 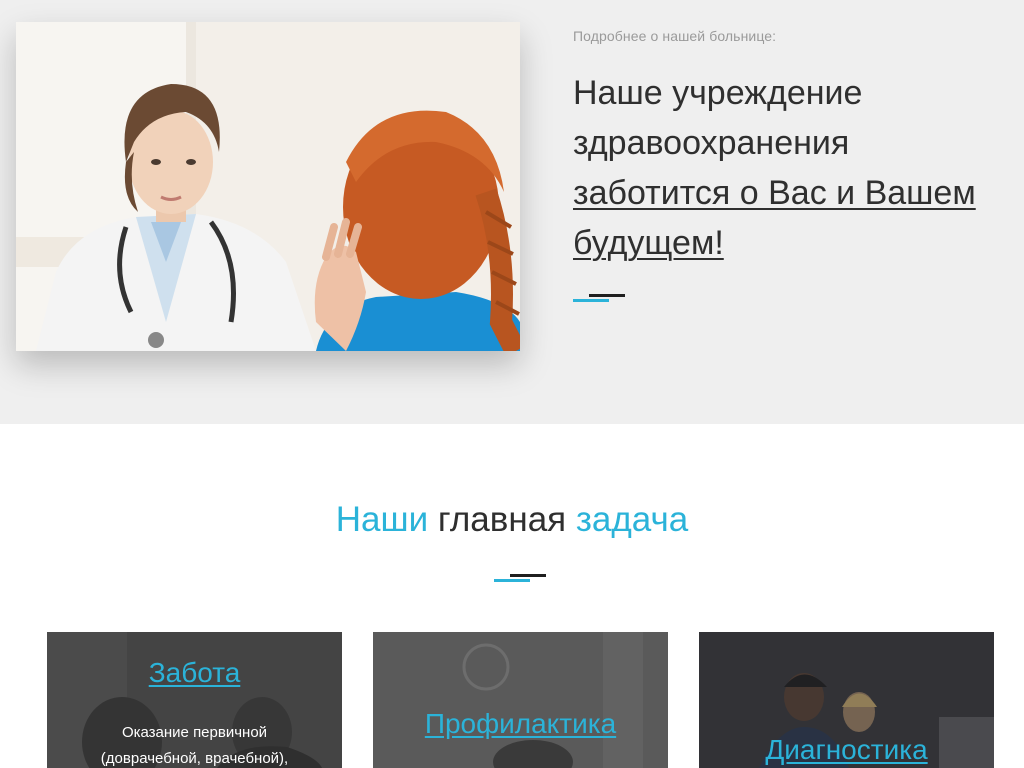 What do you see at coordinates (502, 519) in the screenshot?
I see `mission-title-part2: главная` at bounding box center [502, 519].